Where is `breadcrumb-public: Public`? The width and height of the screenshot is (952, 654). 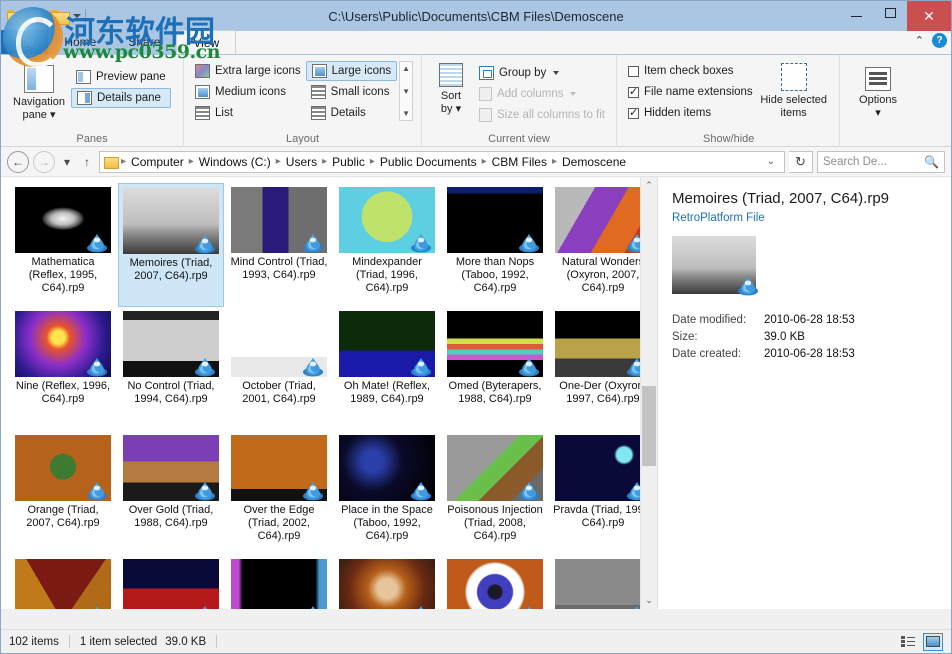 breadcrumb-public: Public is located at coordinates (348, 162).